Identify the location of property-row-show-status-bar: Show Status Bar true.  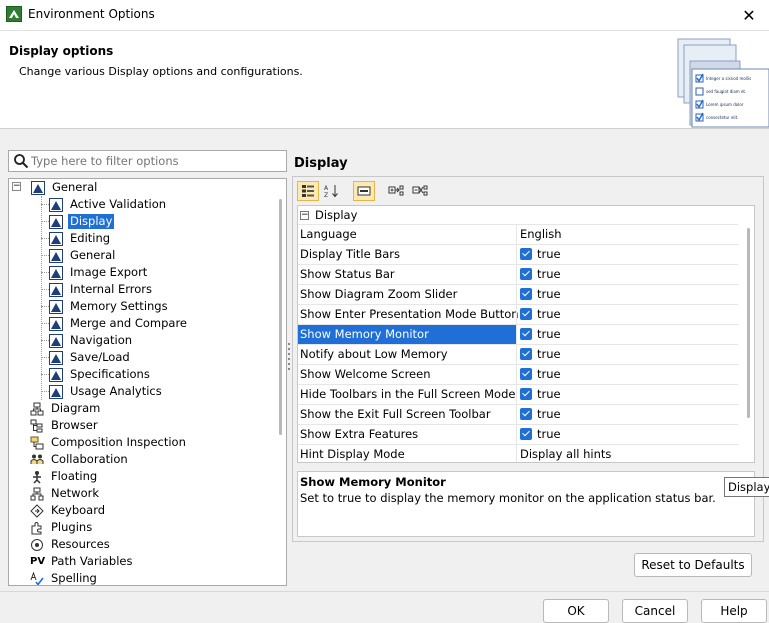
(518, 274).